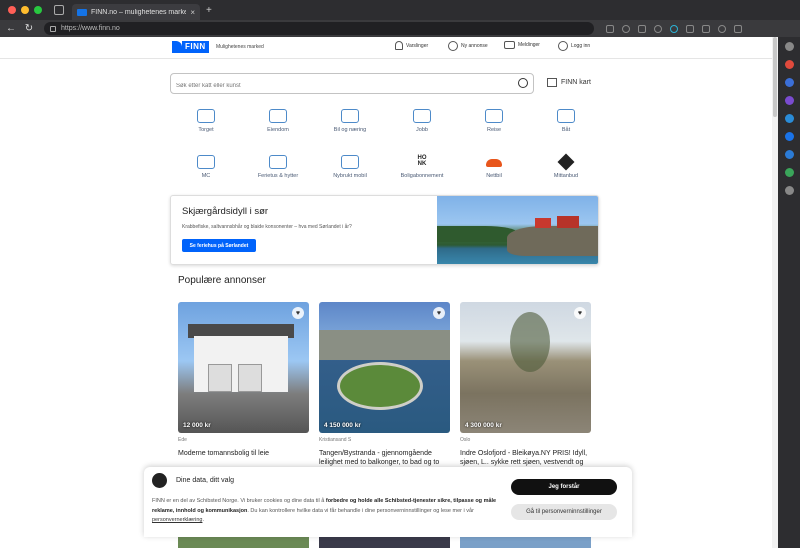  I want to click on sofa-icon, so click(206, 116).